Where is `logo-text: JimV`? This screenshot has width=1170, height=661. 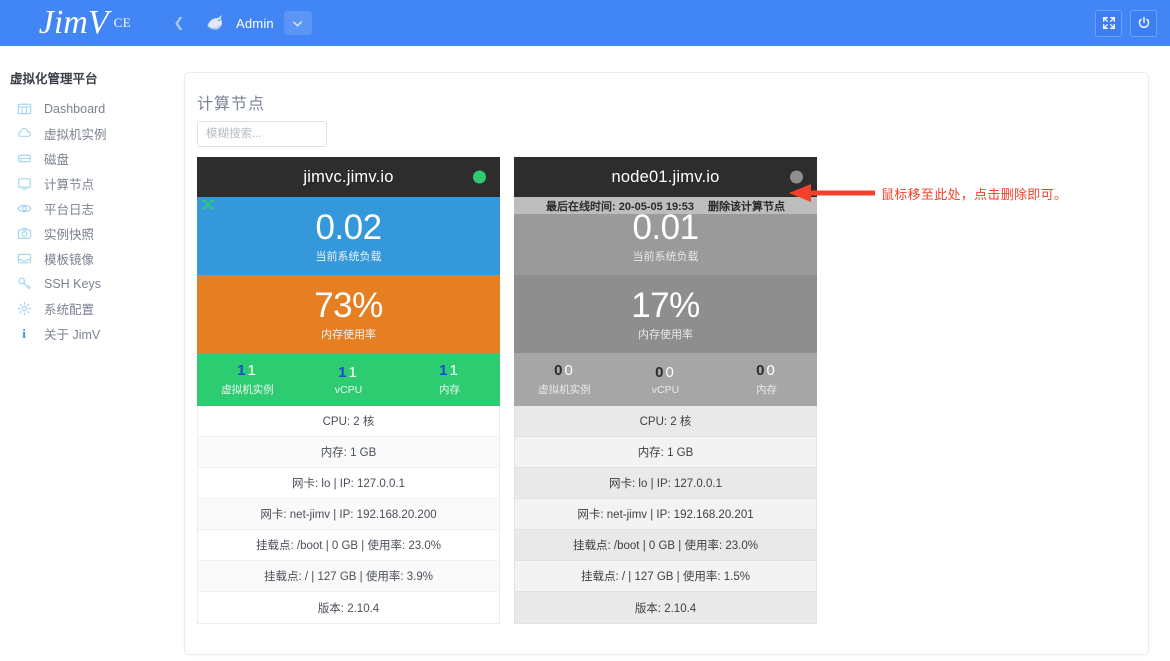
logo-text: JimV is located at coordinates (73, 22).